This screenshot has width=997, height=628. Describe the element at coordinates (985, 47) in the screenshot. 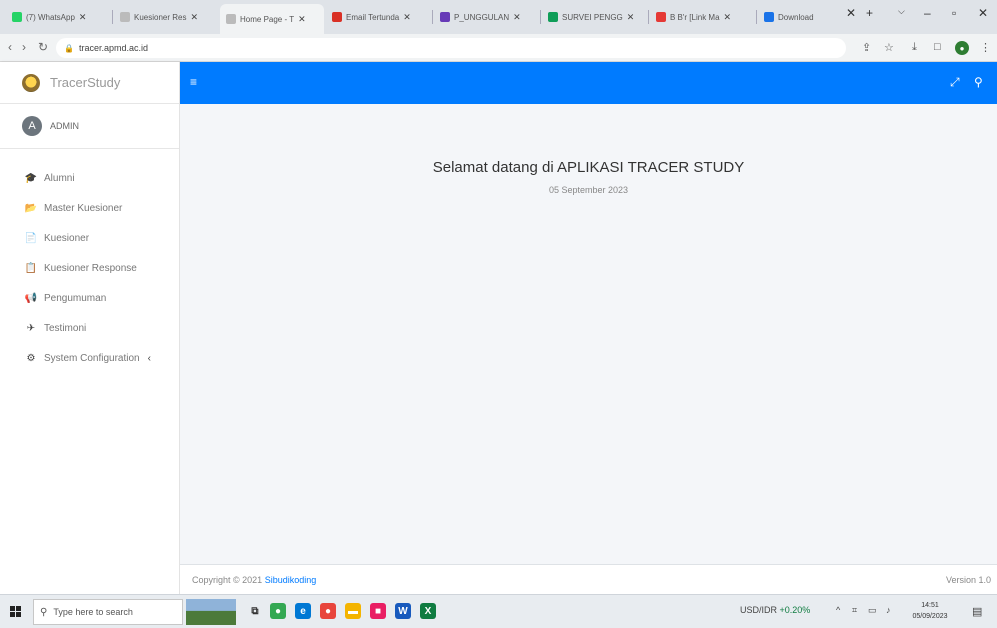

I see `more-menu-icon: ⋮` at that location.